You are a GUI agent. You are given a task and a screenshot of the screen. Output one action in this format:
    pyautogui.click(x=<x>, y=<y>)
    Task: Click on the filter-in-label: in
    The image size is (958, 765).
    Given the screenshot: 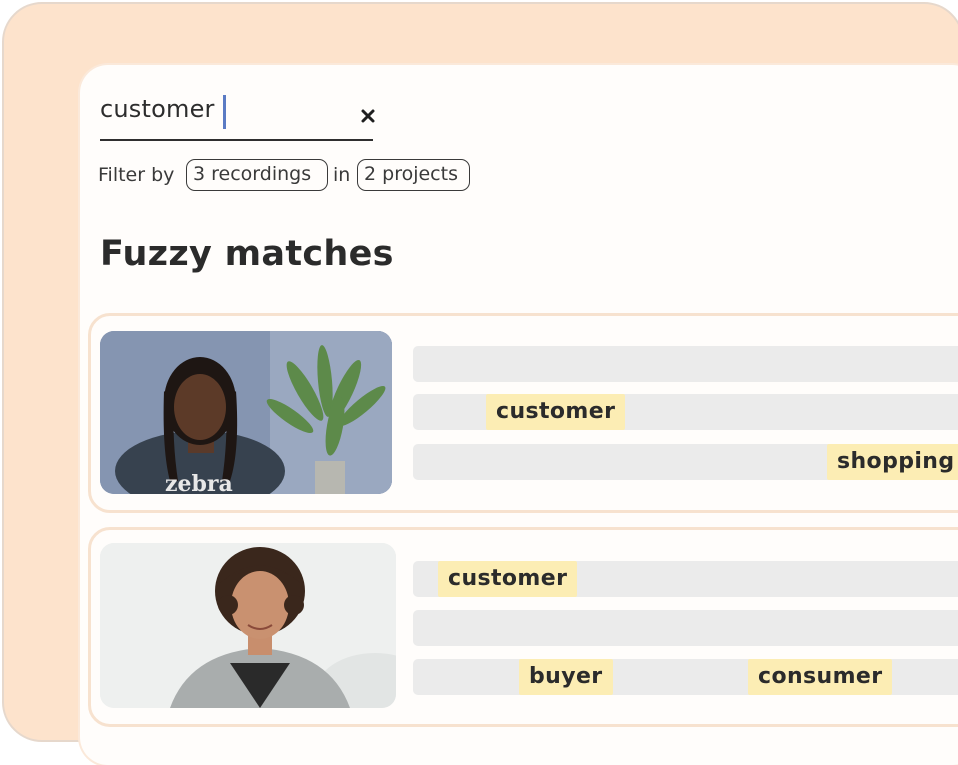 What is the action you would take?
    pyautogui.click(x=342, y=175)
    